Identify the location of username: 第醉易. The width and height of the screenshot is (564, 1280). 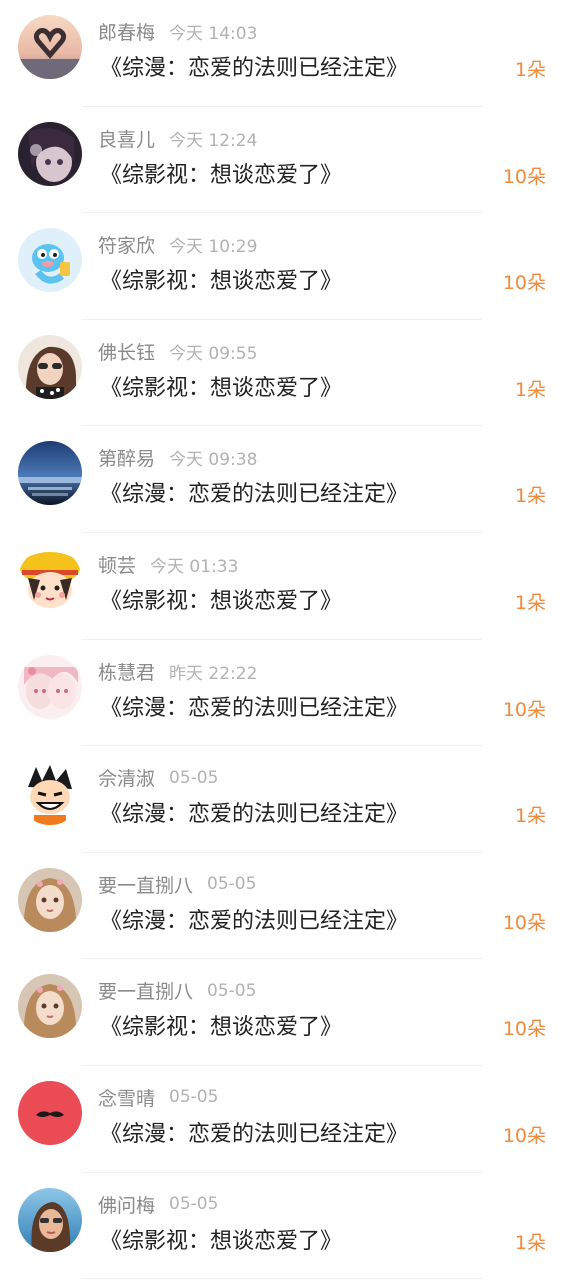
(126, 459).